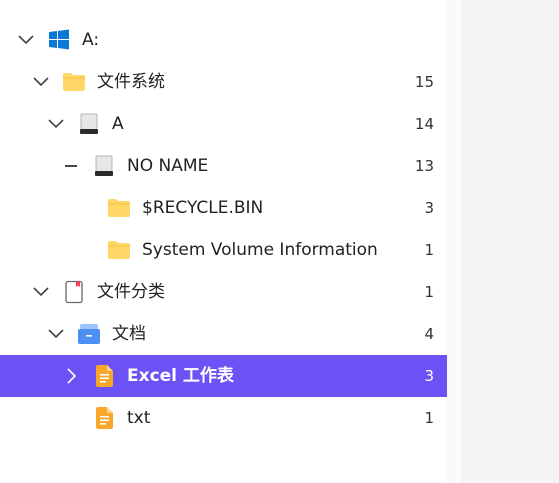 This screenshot has height=483, width=559. Describe the element at coordinates (203, 208) in the screenshot. I see `tree-label: $RECYCLE.BIN` at that location.